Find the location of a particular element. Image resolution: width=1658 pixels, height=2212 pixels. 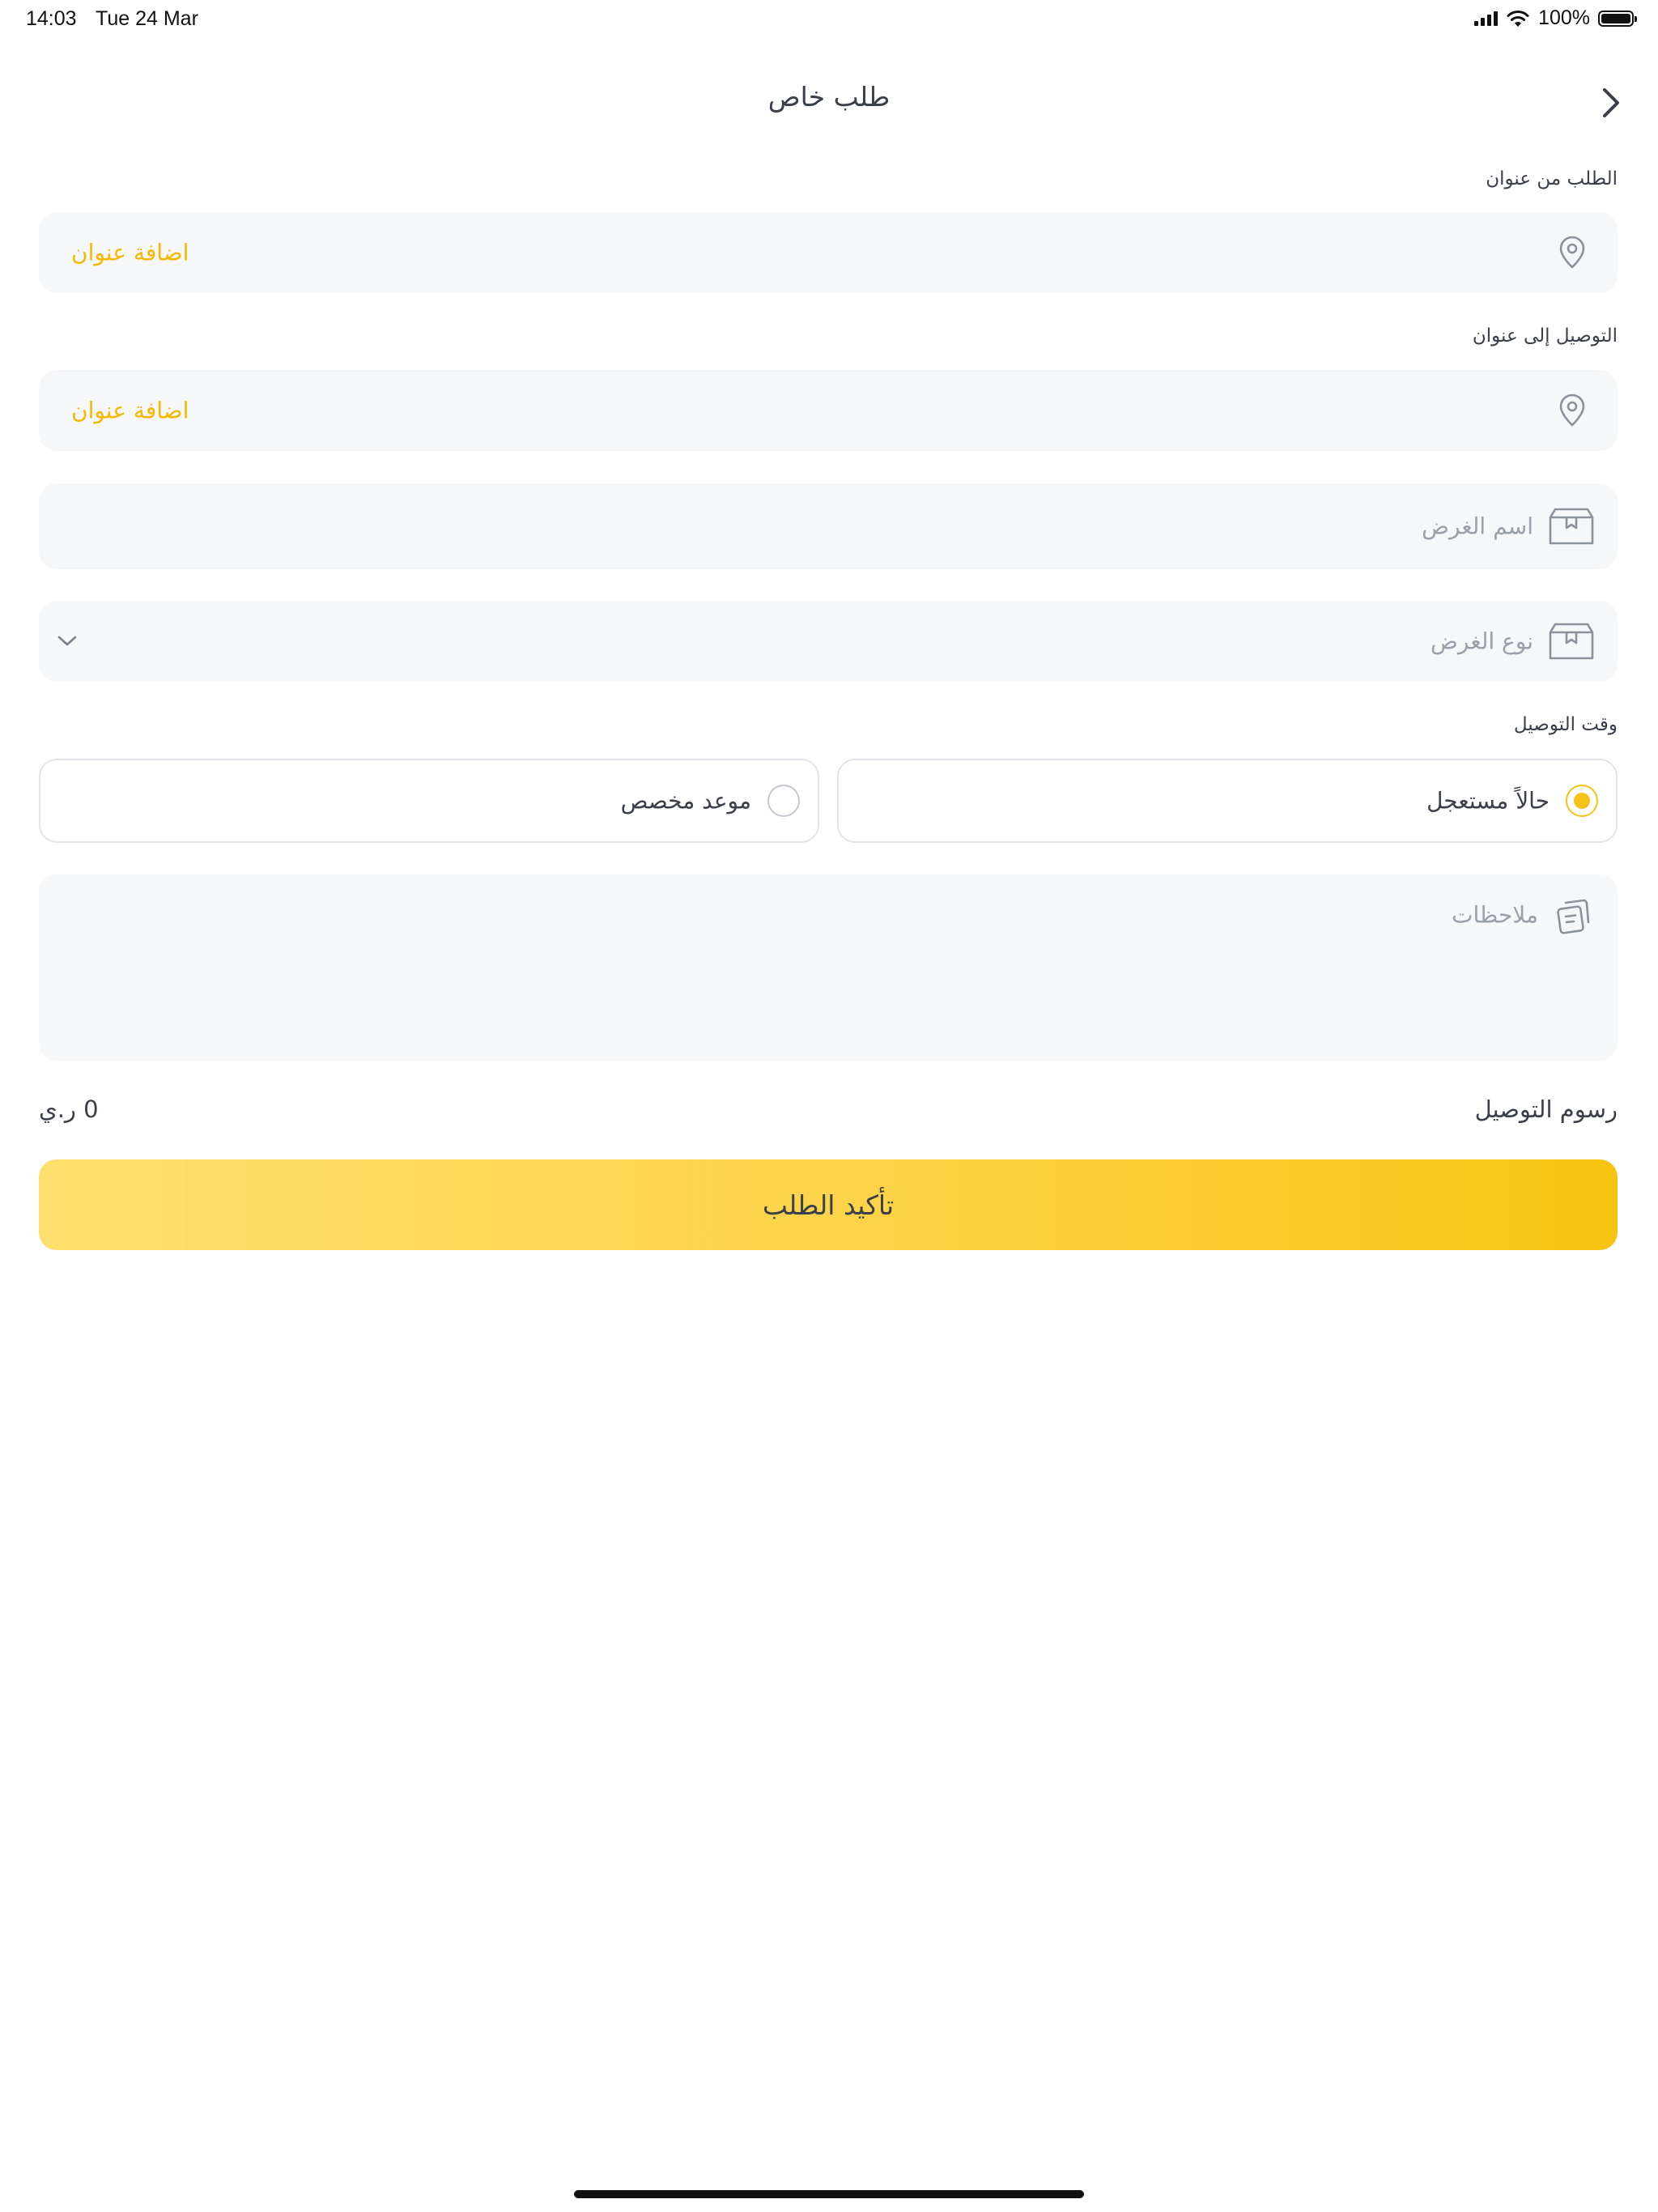

radio-button-selected is located at coordinates (1582, 801).